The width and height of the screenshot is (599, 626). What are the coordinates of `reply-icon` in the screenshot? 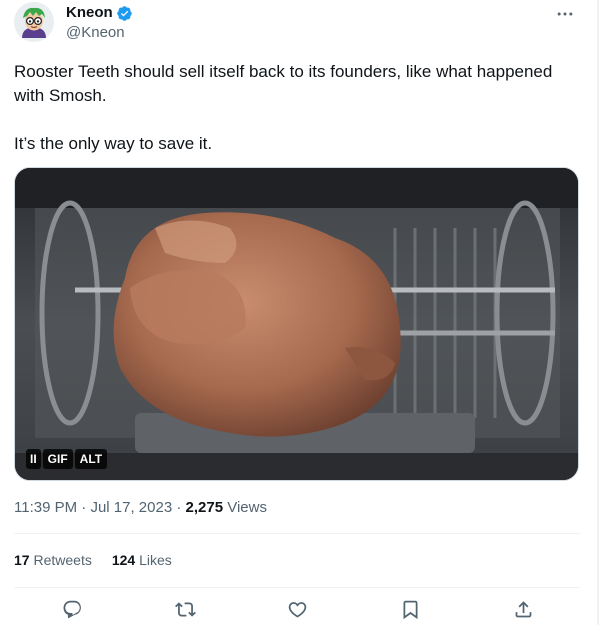 It's located at (72, 609).